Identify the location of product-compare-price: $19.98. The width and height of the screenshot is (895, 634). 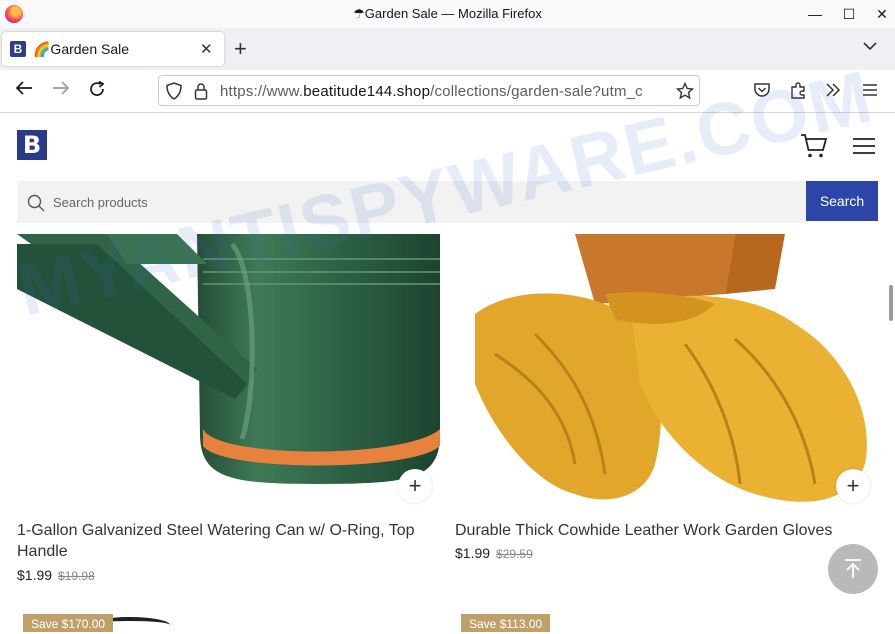
(76, 576).